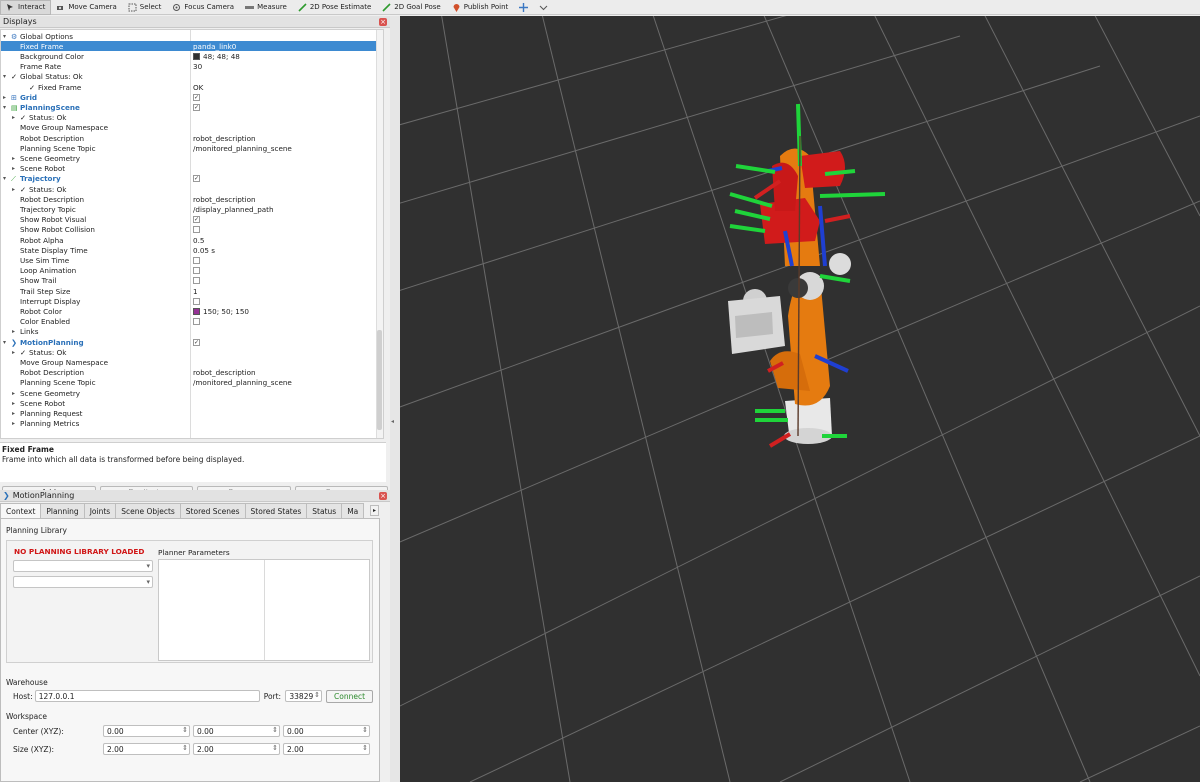  Describe the element at coordinates (374, 510) in the screenshot. I see `tab-scroll-right-button: ▸` at that location.